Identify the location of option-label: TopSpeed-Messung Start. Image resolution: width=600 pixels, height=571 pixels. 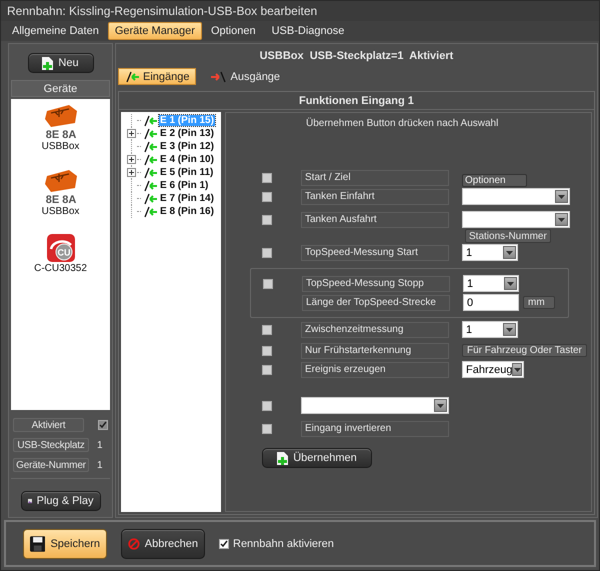
(375, 252).